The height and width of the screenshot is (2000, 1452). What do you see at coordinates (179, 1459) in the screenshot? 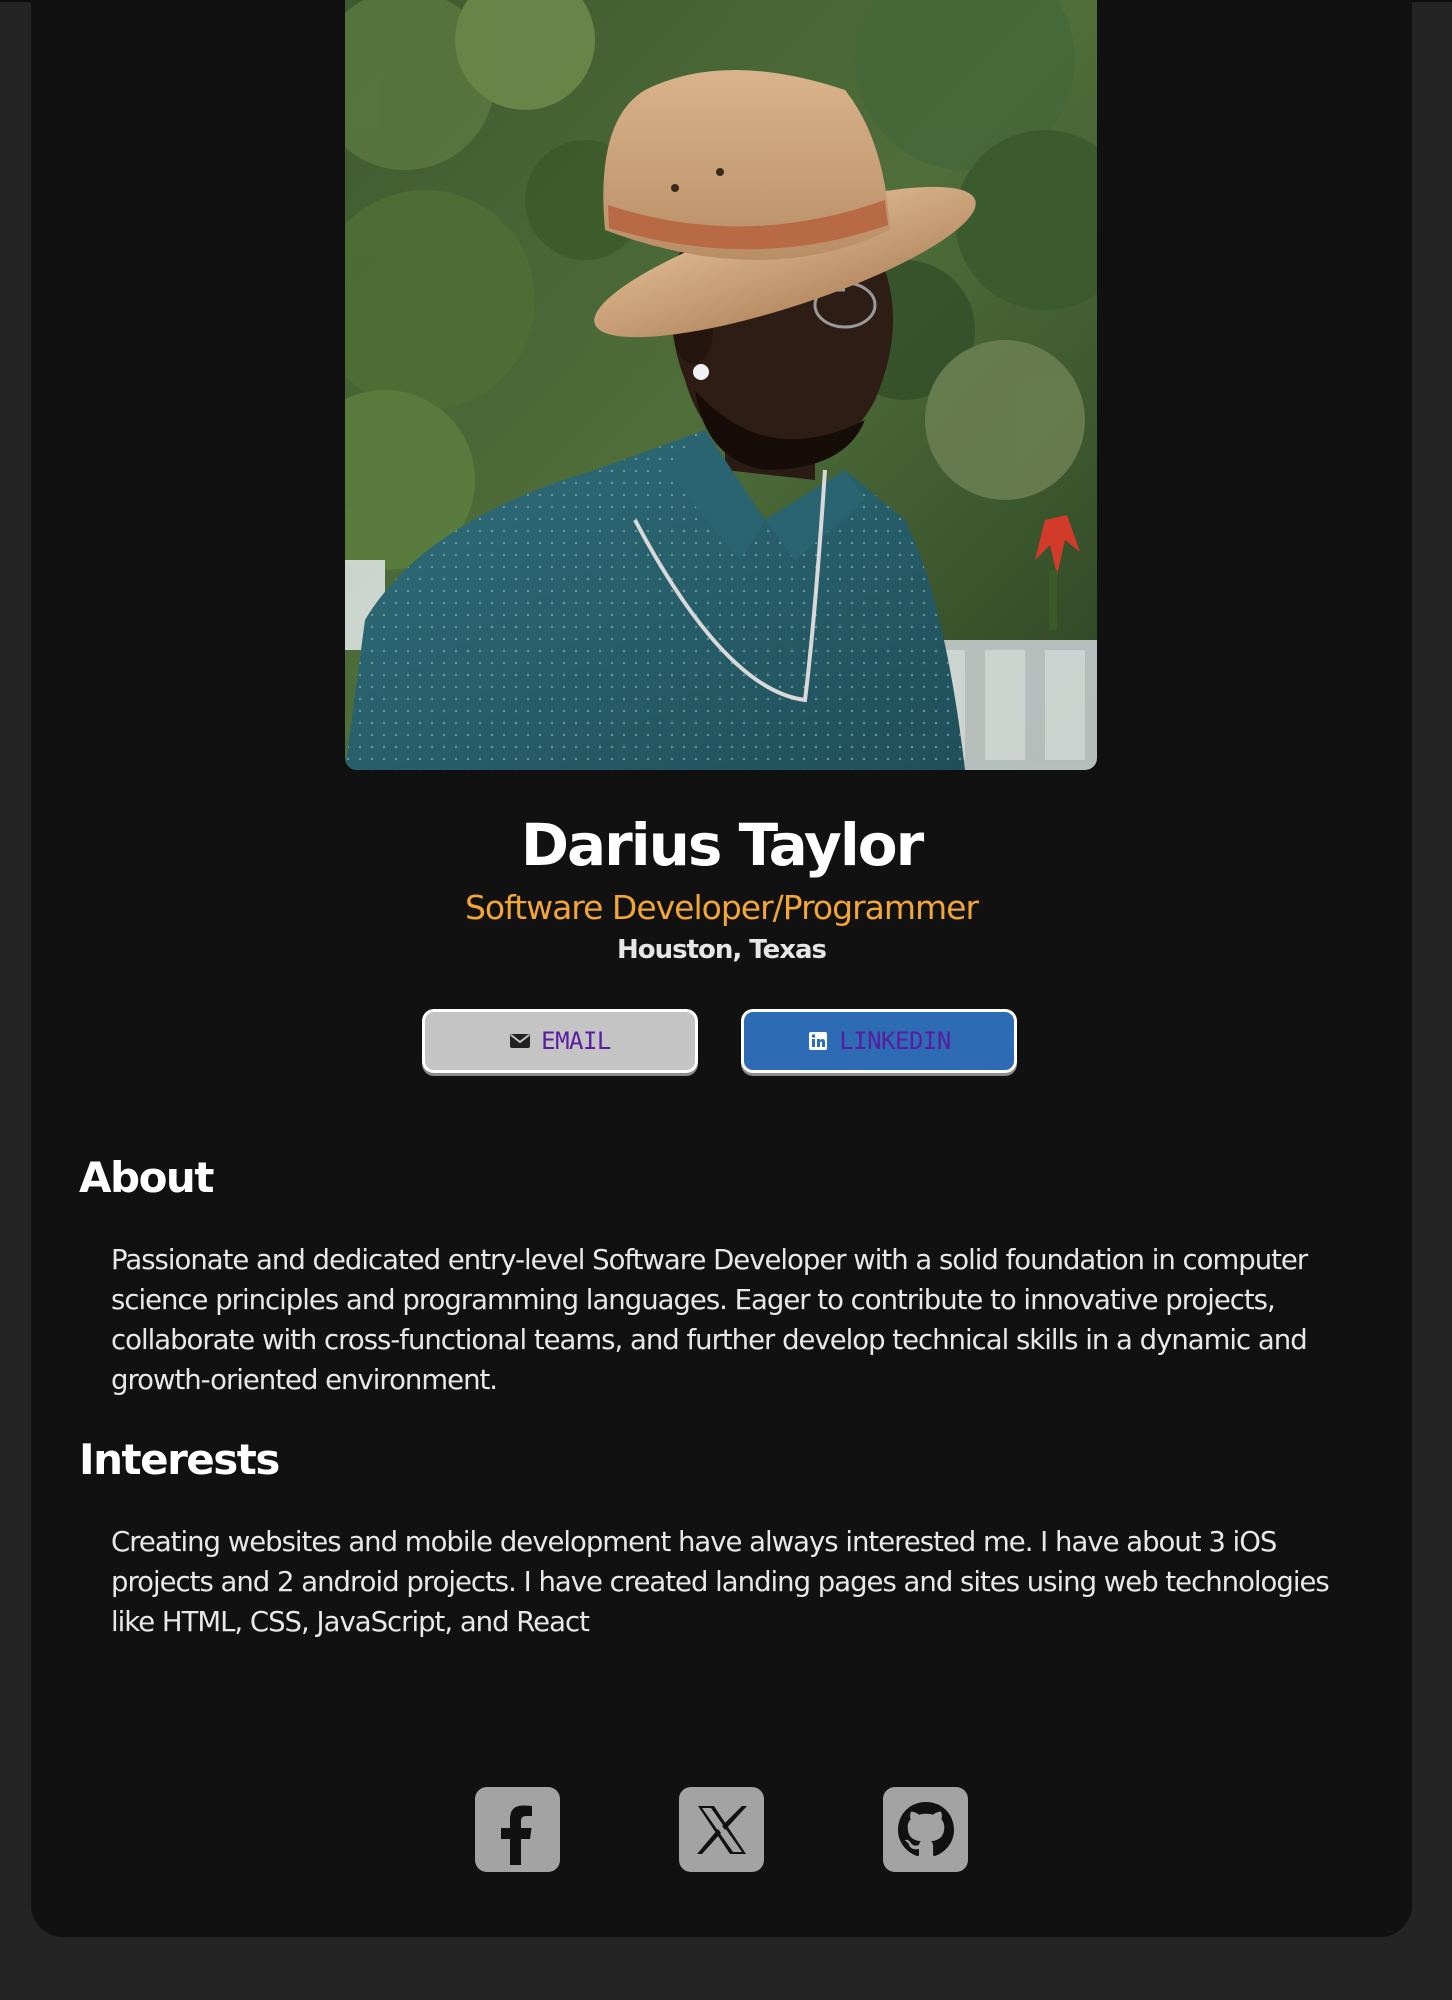
I see `interests-heading: Interests` at bounding box center [179, 1459].